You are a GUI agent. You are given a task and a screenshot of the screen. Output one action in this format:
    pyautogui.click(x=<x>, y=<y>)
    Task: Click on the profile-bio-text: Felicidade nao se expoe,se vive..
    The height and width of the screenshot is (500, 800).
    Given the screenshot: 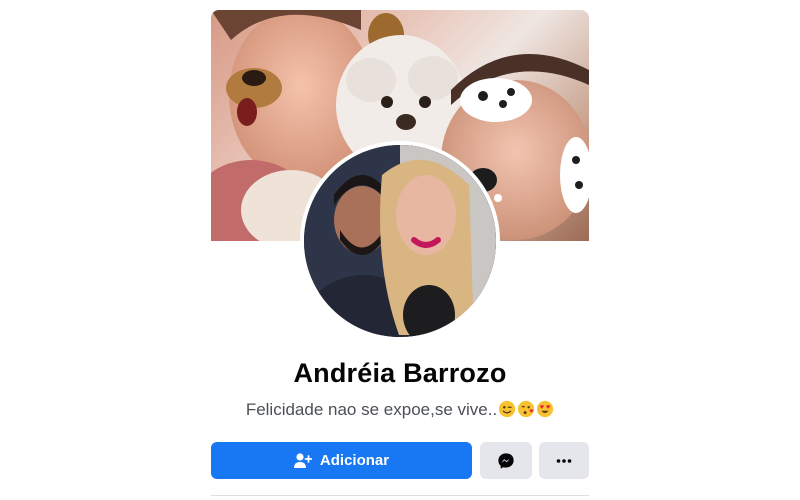 What is the action you would take?
    pyautogui.click(x=371, y=409)
    